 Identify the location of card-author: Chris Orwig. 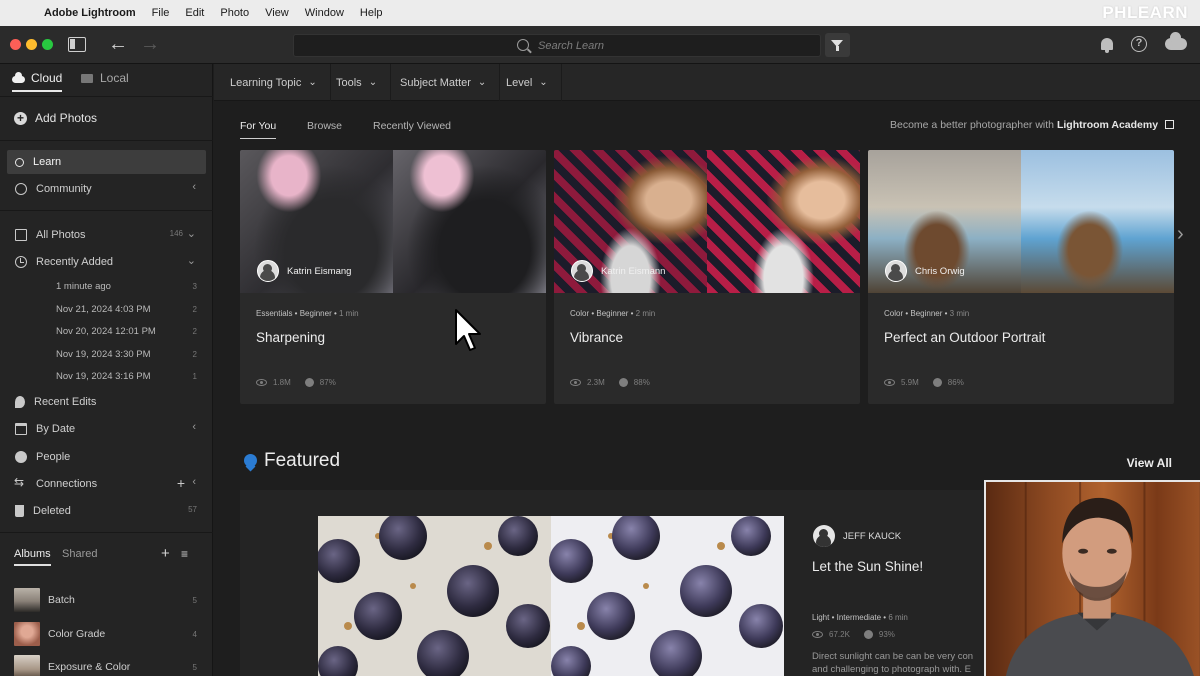
(925, 271).